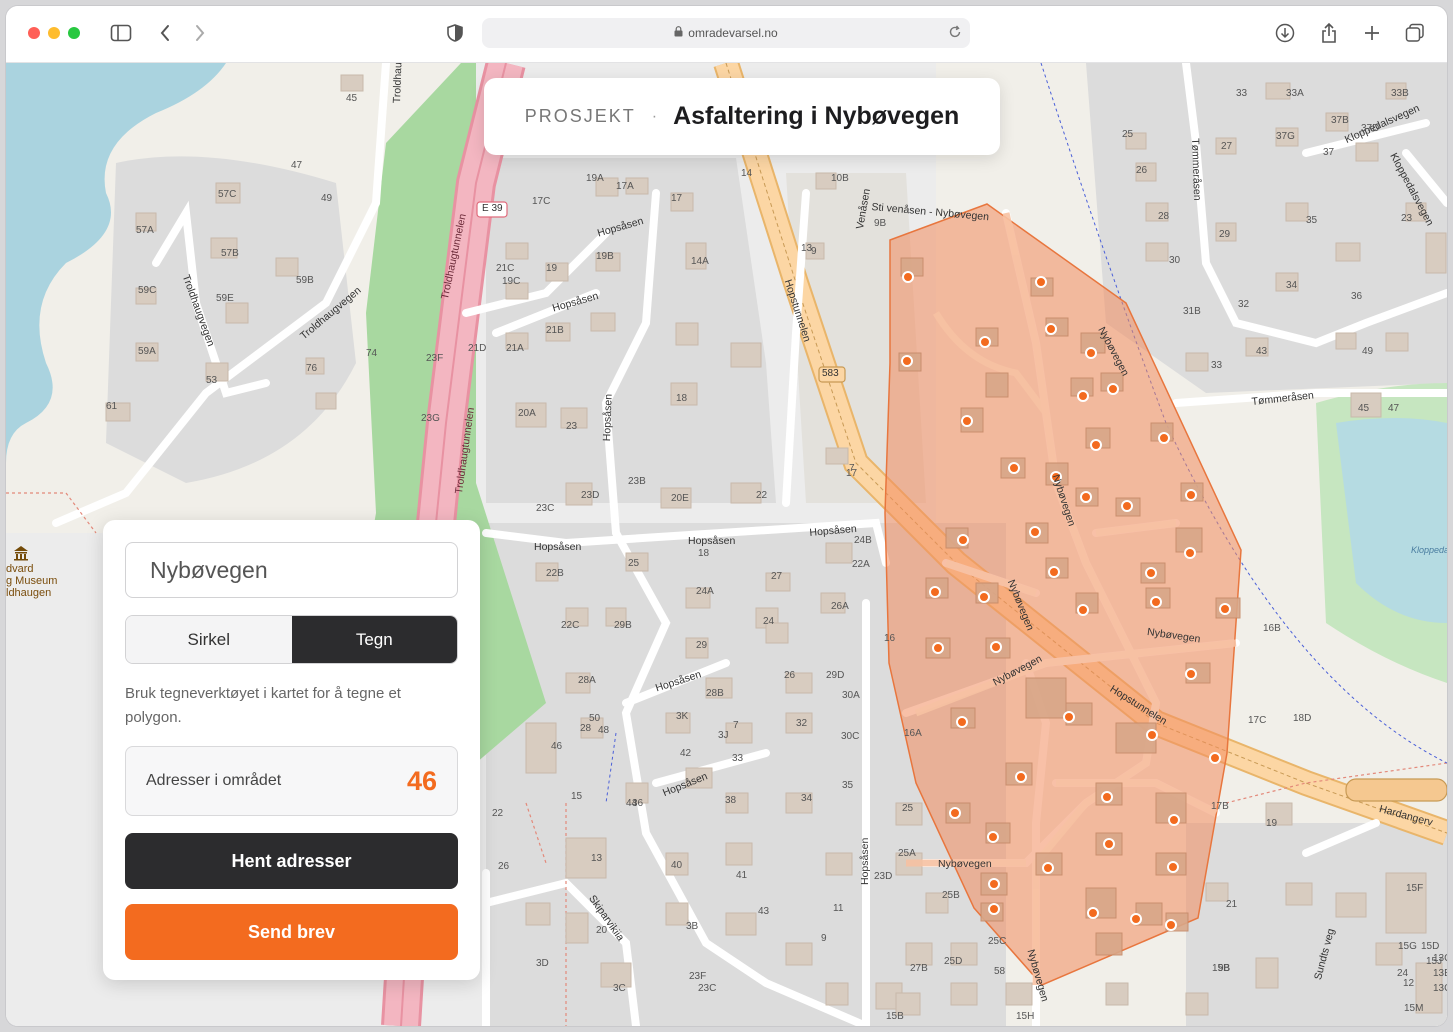 The height and width of the screenshot is (1032, 1453). I want to click on road-label: Nybøvegen, so click(965, 864).